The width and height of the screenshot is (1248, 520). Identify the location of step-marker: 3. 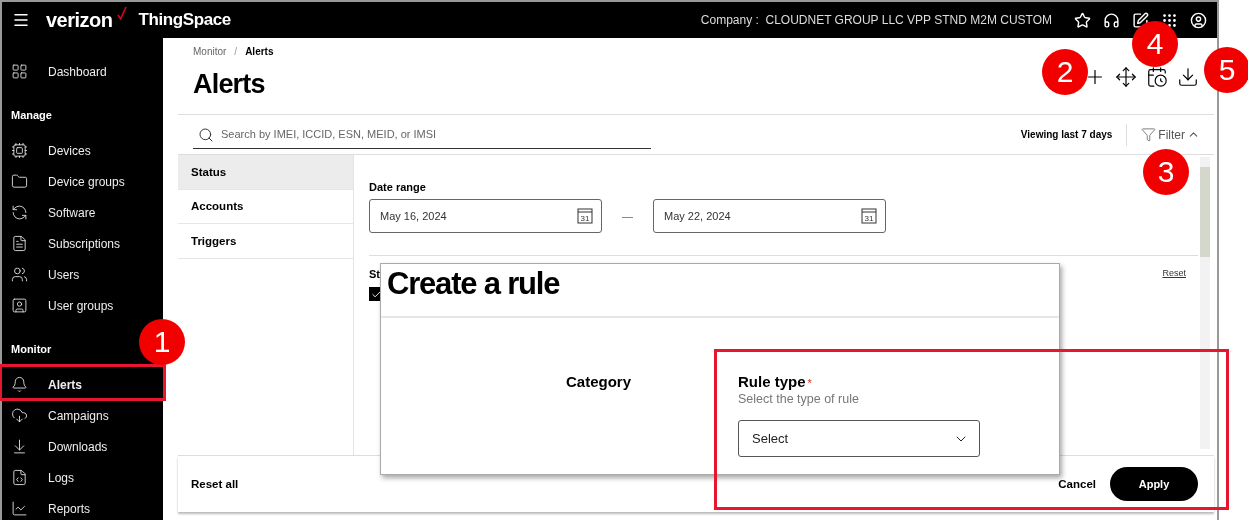
(1166, 172).